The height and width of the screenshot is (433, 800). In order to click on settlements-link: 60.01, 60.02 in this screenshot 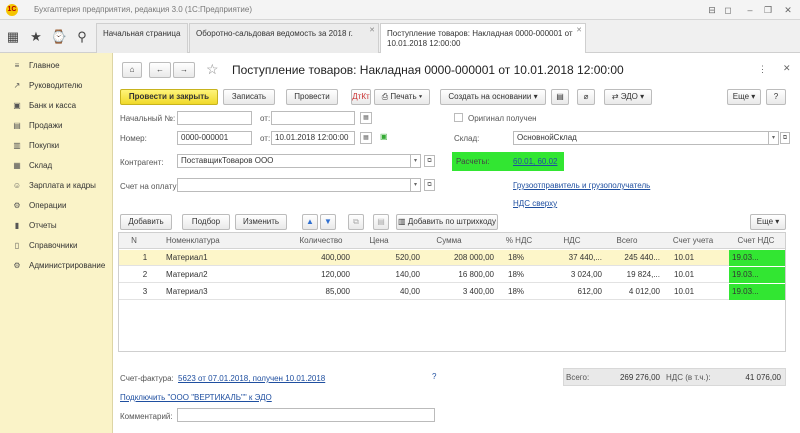, I will do `click(535, 161)`.